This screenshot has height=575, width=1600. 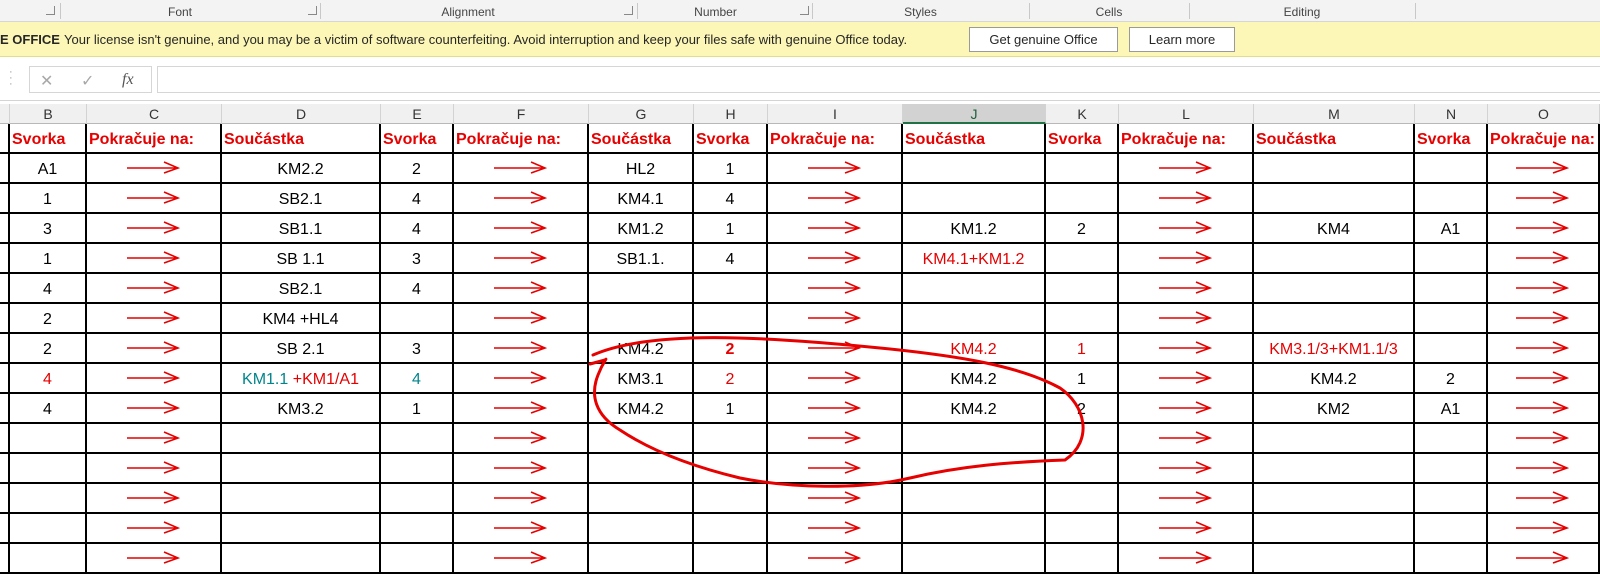 I want to click on cell-f4, so click(x=521, y=229).